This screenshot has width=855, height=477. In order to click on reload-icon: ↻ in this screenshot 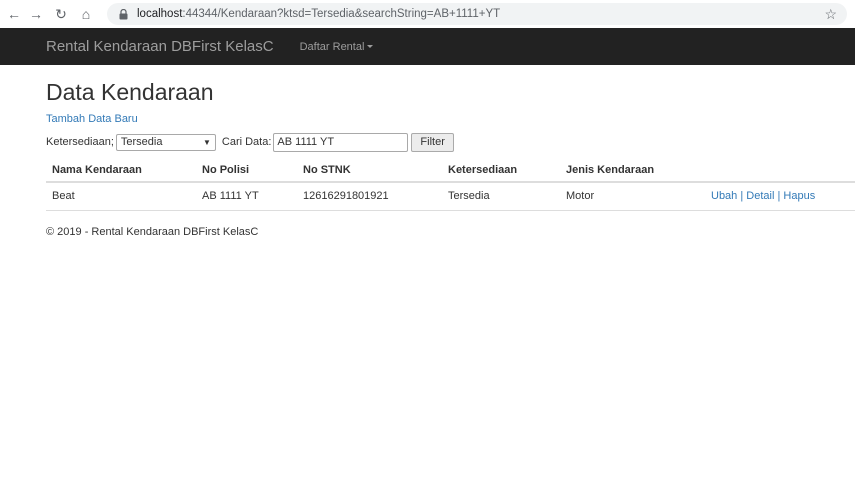, I will do `click(61, 14)`.